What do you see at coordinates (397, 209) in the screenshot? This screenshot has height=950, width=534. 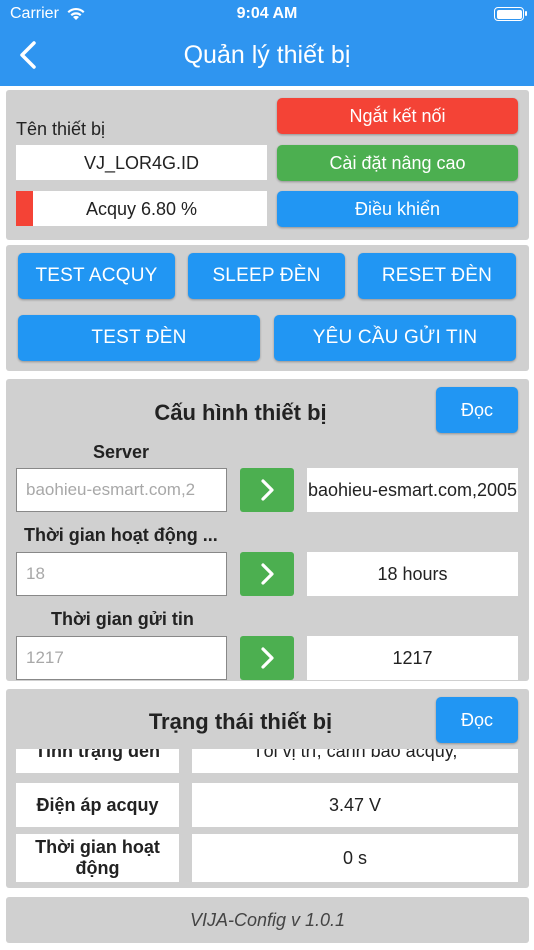 I see `control-button: Điều khiển` at bounding box center [397, 209].